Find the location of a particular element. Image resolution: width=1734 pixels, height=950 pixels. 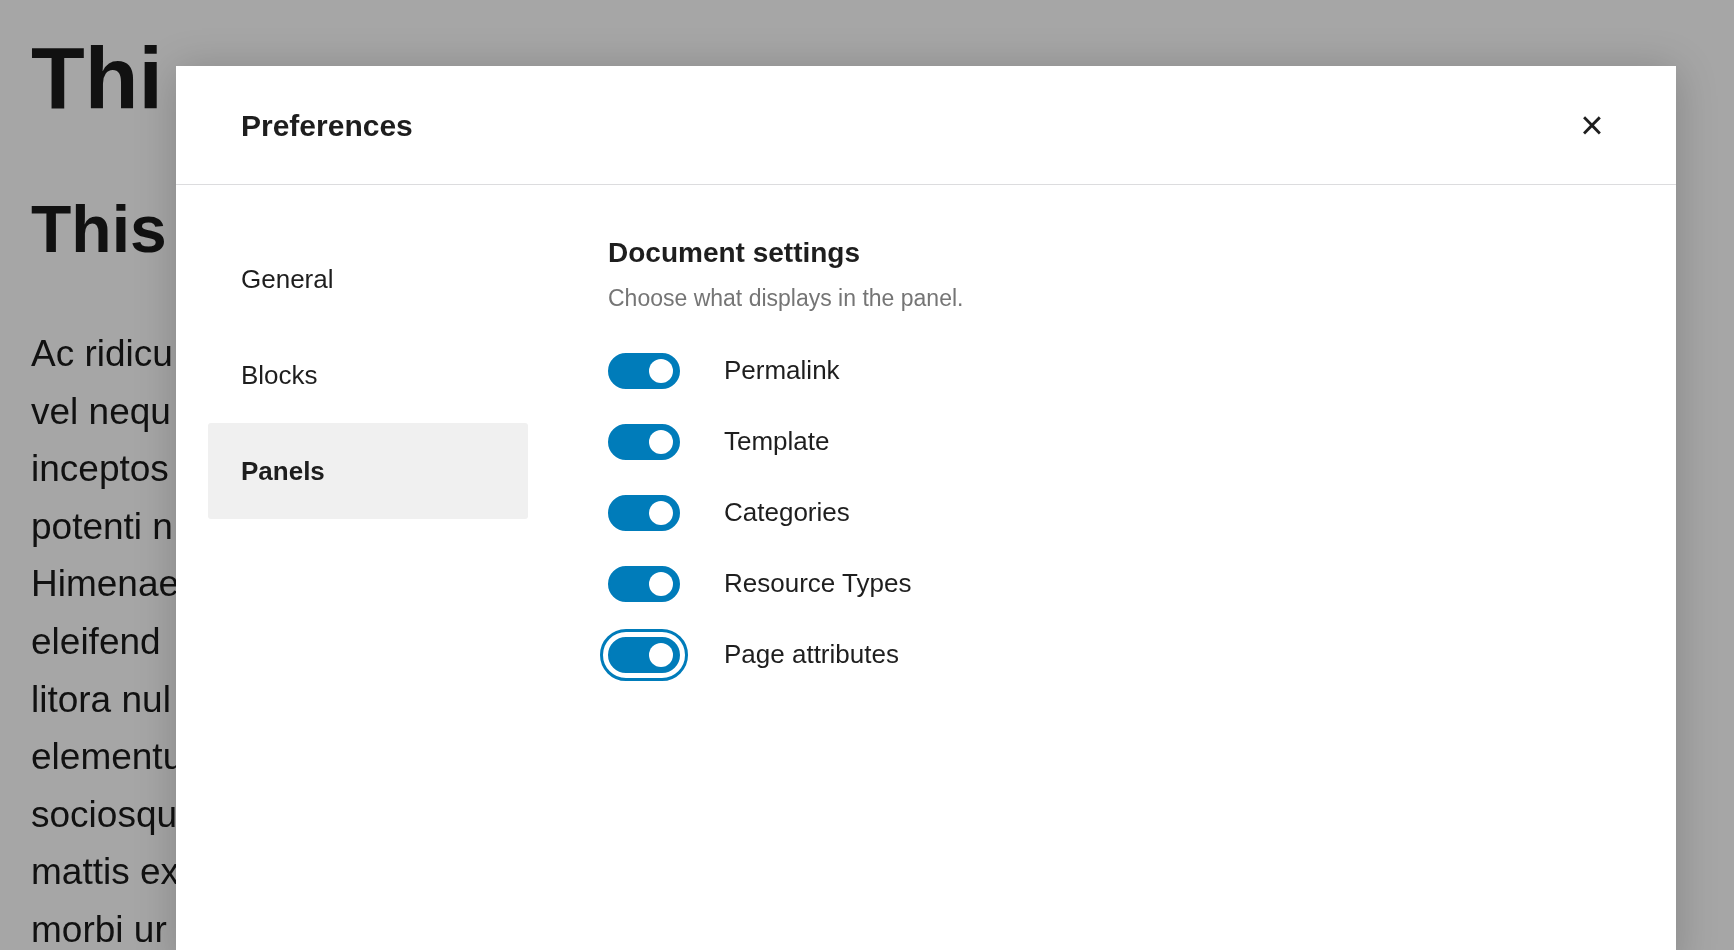

paragraph-line: Ac ridicu is located at coordinates (102, 354).